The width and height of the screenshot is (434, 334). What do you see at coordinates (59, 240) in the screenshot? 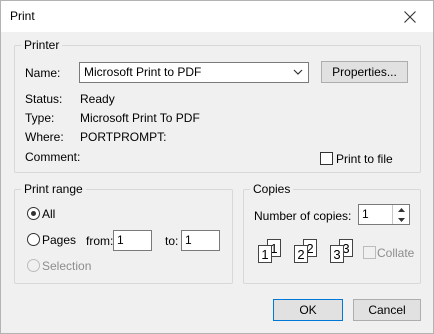
I see `pages-radio-label: Pages` at bounding box center [59, 240].